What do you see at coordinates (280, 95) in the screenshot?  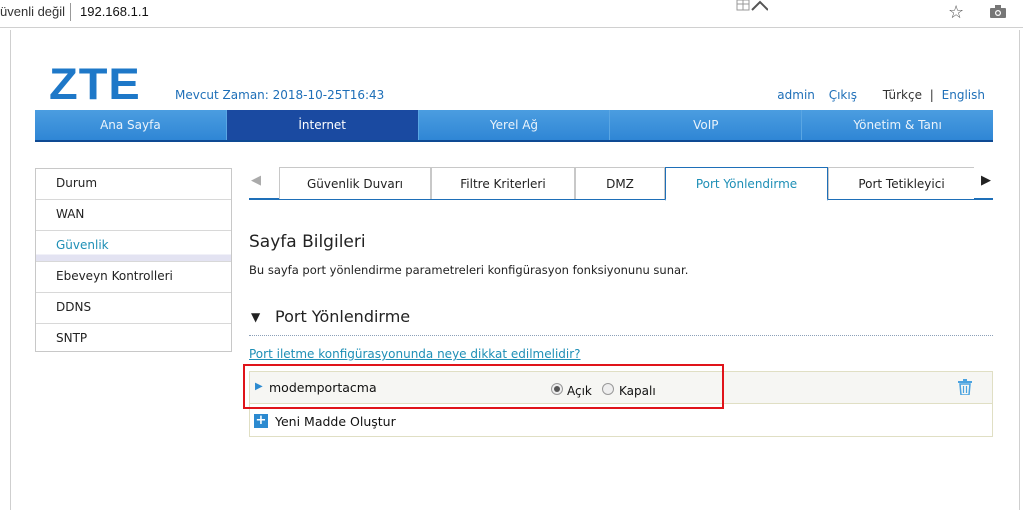 I see `current-time: Mevcut Zaman: 2018-10-25T16:43` at bounding box center [280, 95].